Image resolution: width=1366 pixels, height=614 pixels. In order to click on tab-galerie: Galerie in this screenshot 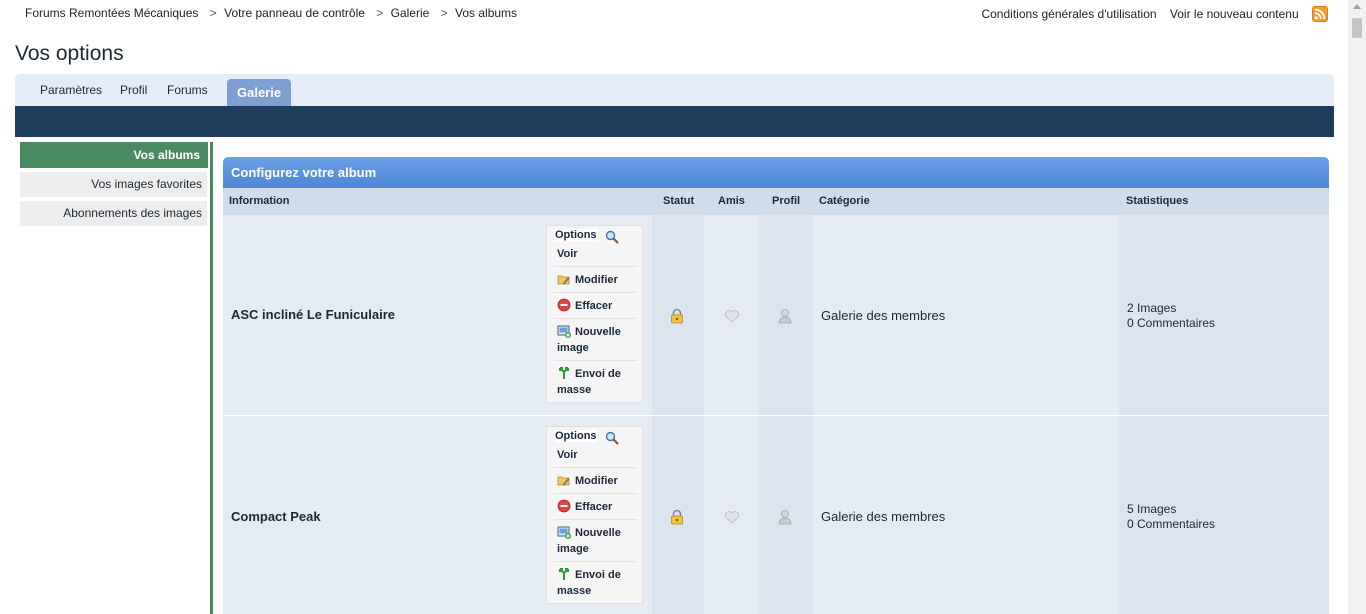, I will do `click(259, 93)`.